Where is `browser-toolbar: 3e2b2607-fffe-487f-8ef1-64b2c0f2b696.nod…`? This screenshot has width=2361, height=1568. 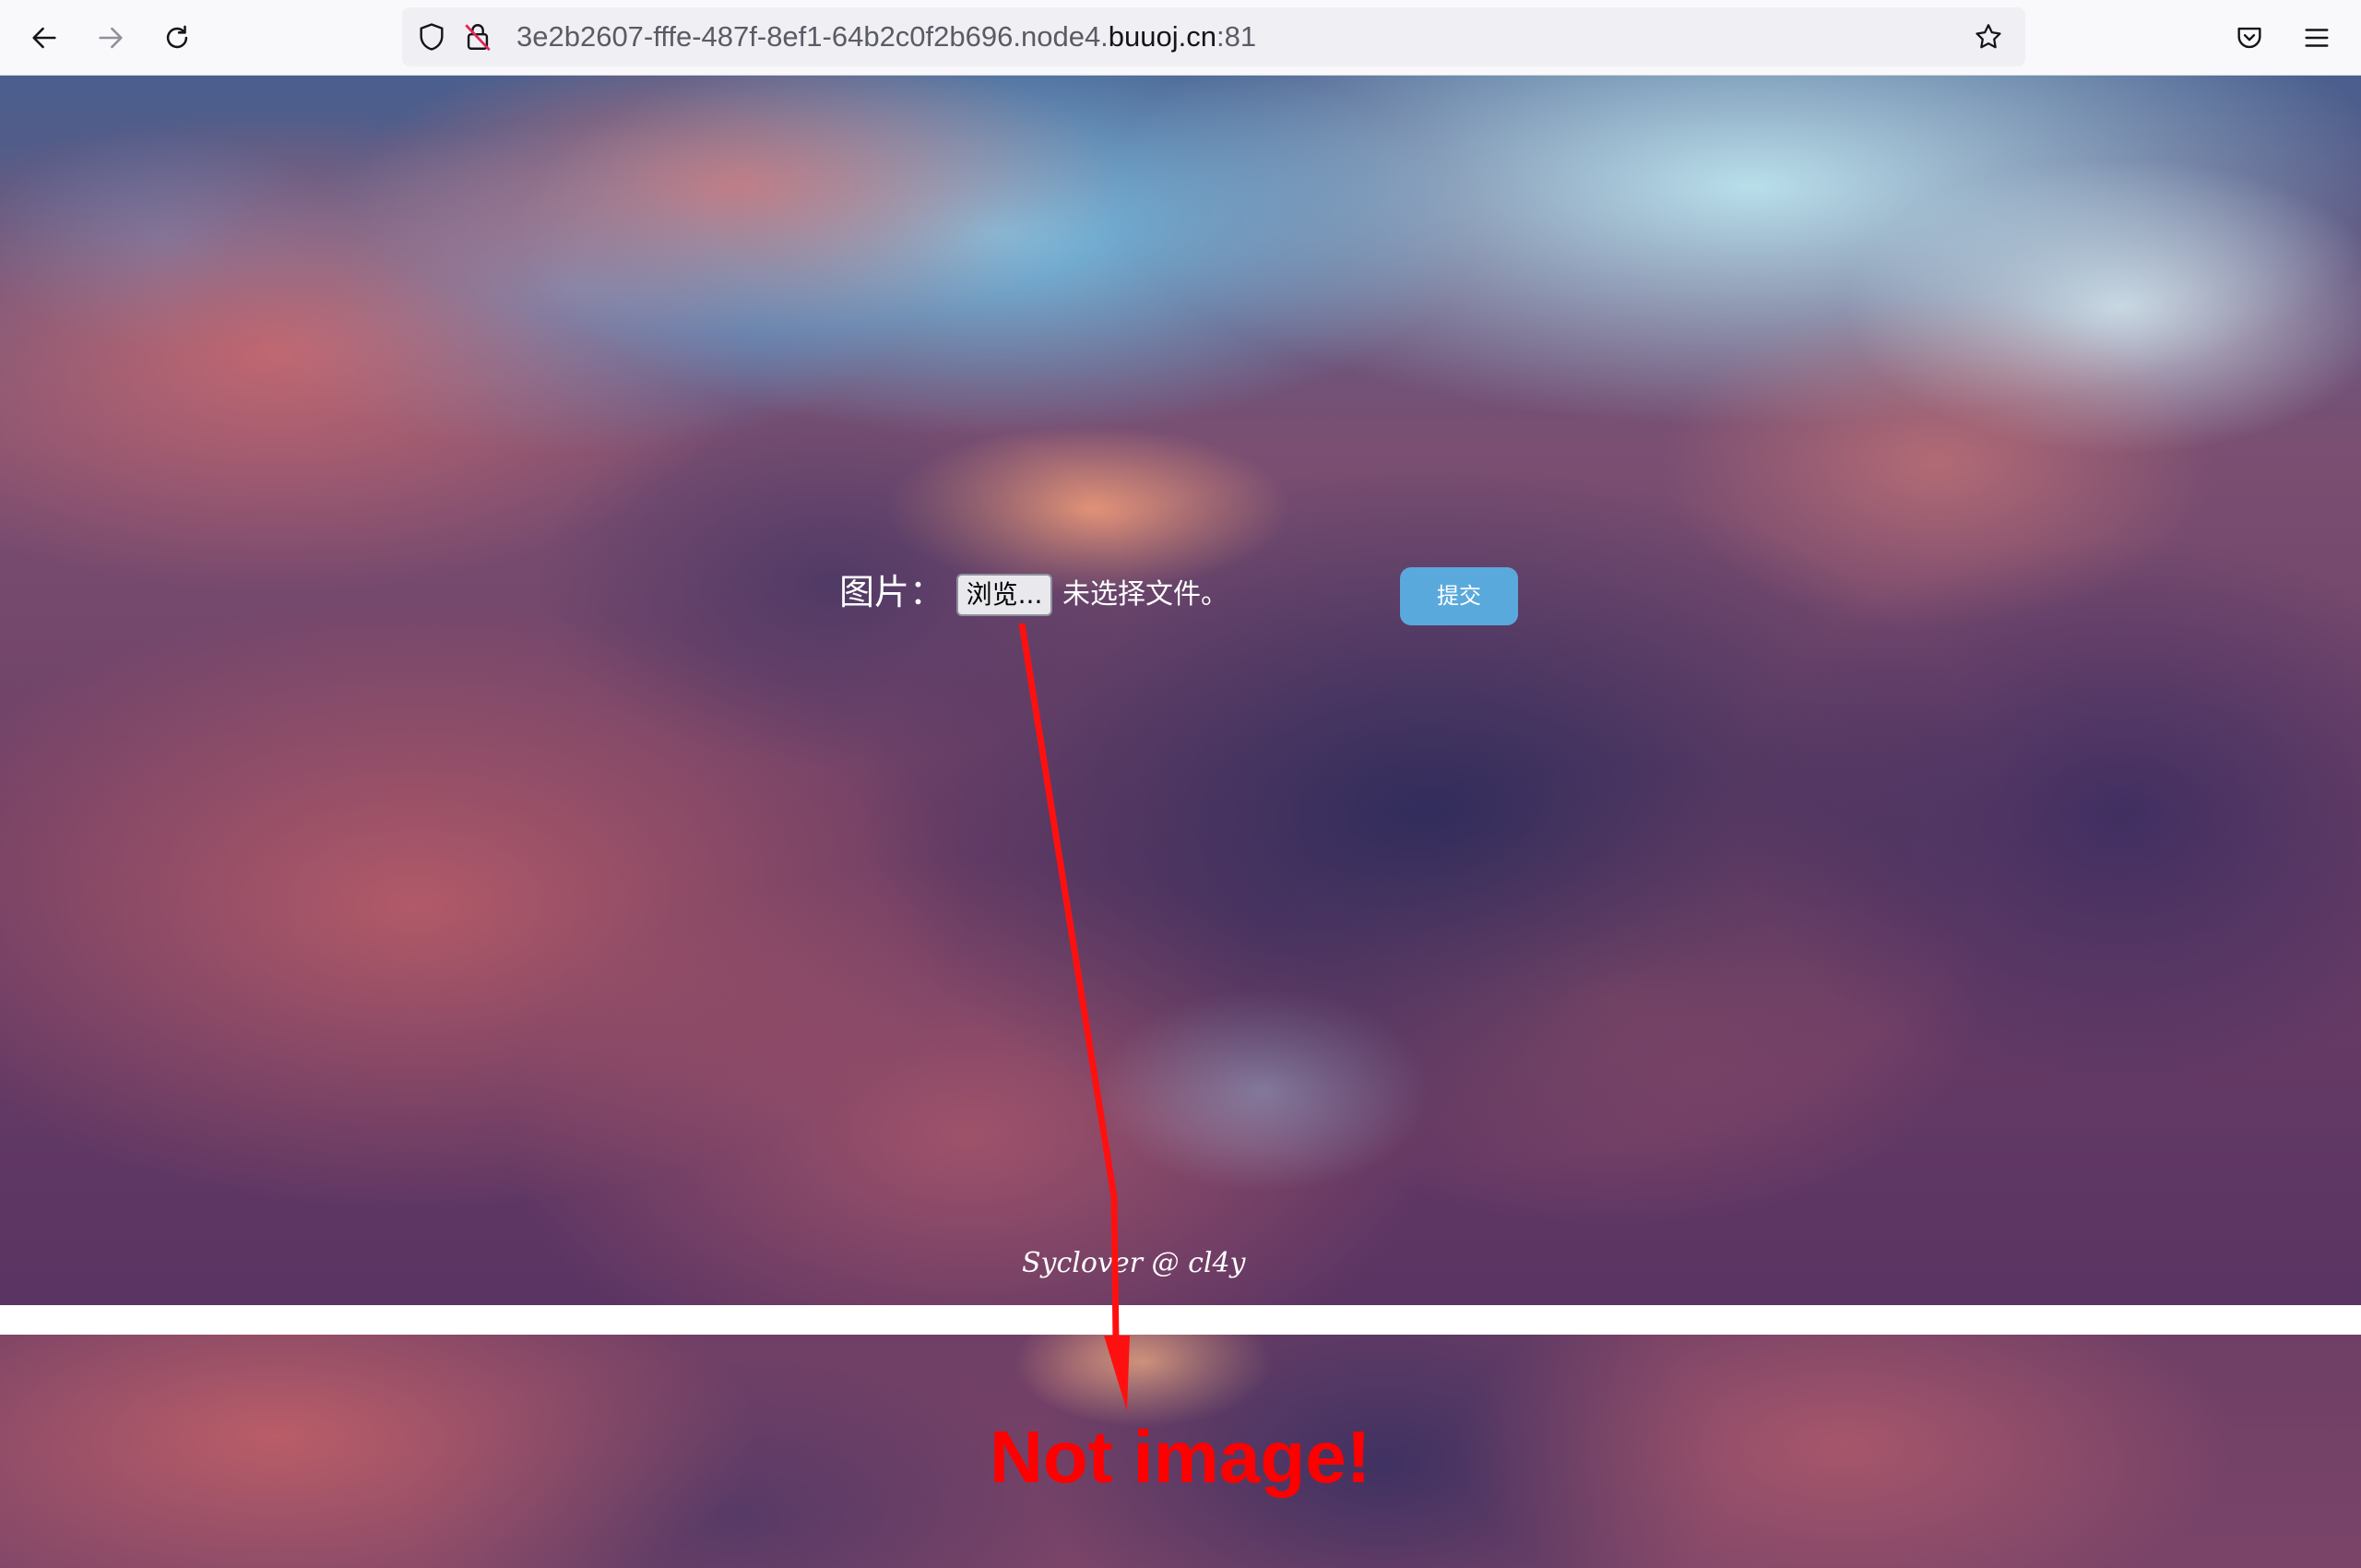 browser-toolbar: 3e2b2607-fffe-487f-8ef1-64b2c0f2b696.nod… is located at coordinates (1180, 38).